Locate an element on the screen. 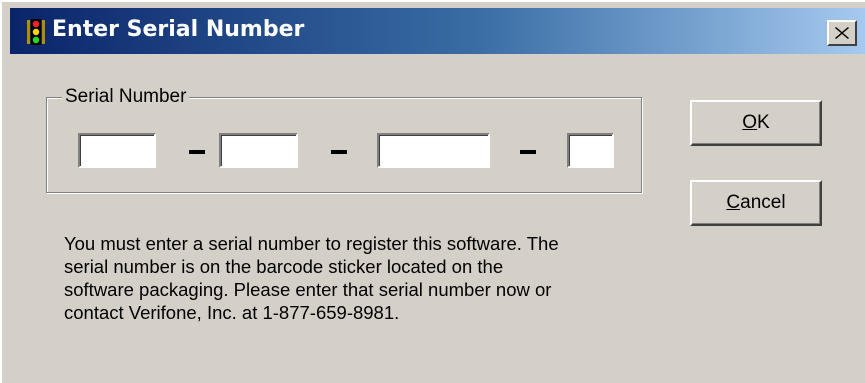 Image resolution: width=865 pixels, height=383 pixels. close-icon is located at coordinates (842, 33).